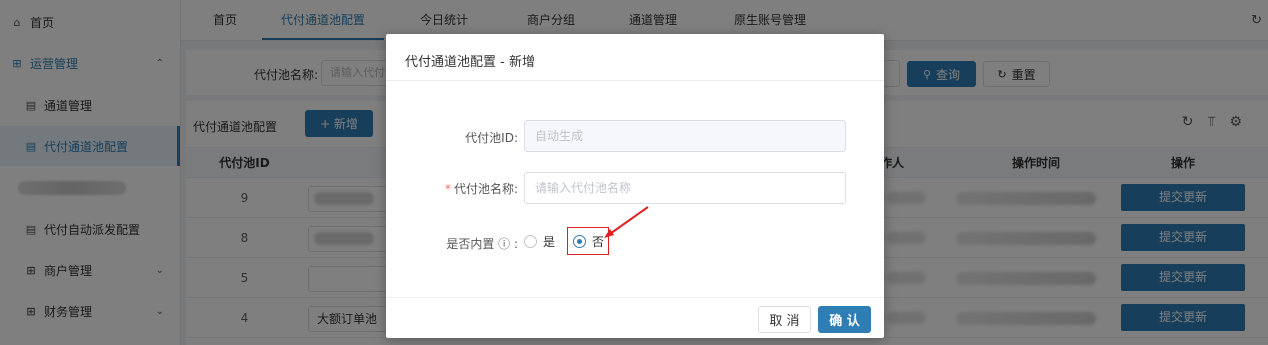 This screenshot has height=345, width=1268. I want to click on cancel-button: 取 消, so click(784, 319).